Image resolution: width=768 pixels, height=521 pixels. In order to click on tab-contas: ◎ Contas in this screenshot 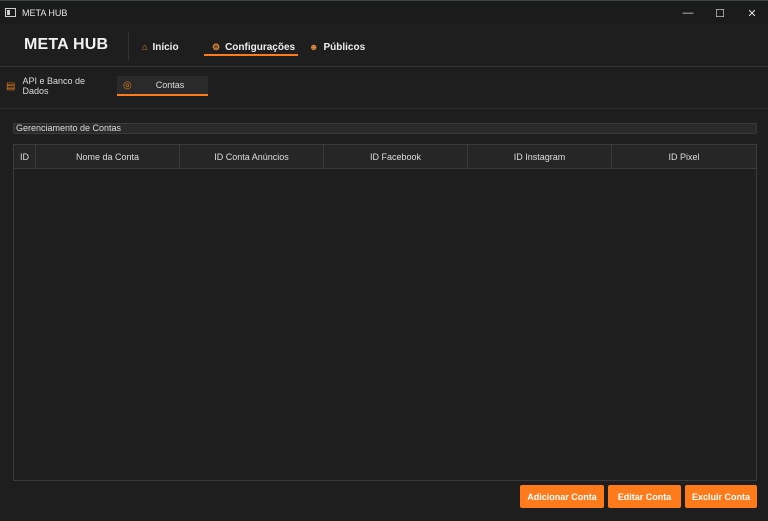, I will do `click(162, 86)`.